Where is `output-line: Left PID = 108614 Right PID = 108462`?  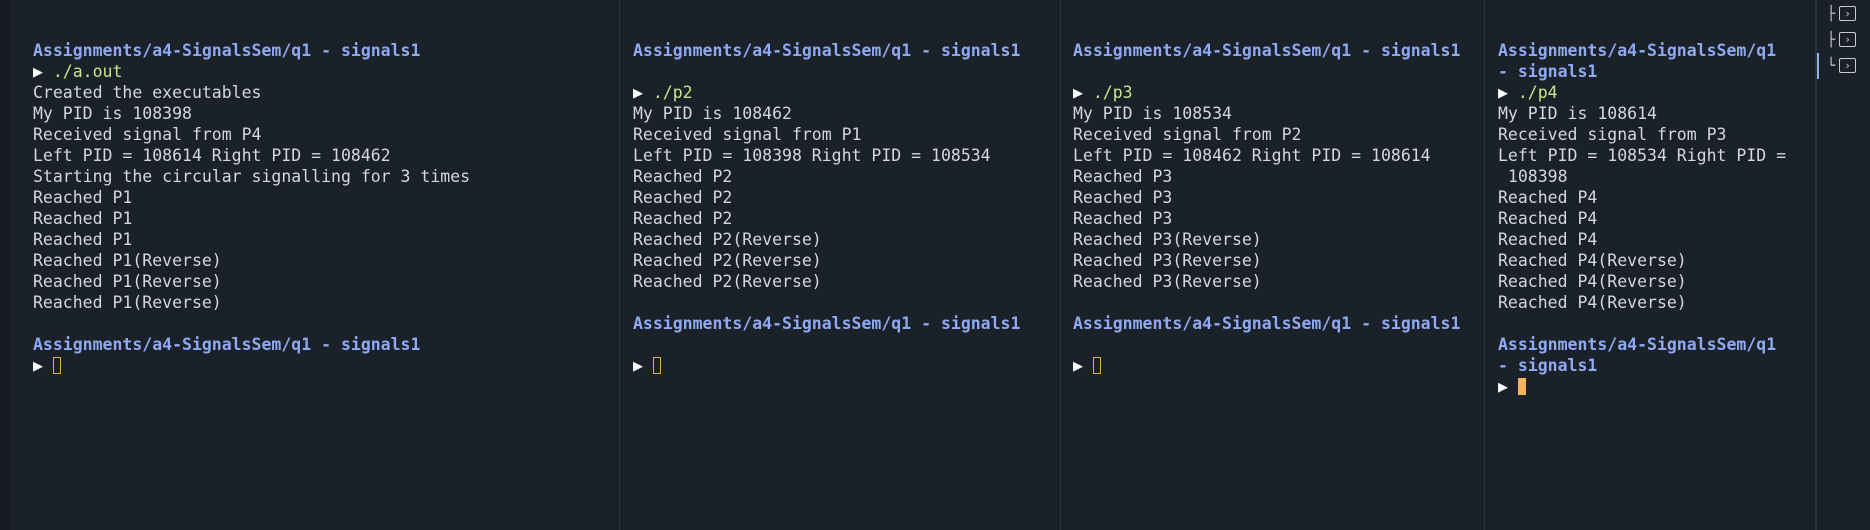
output-line: Left PID = 108614 Right PID = 108462 is located at coordinates (212, 155).